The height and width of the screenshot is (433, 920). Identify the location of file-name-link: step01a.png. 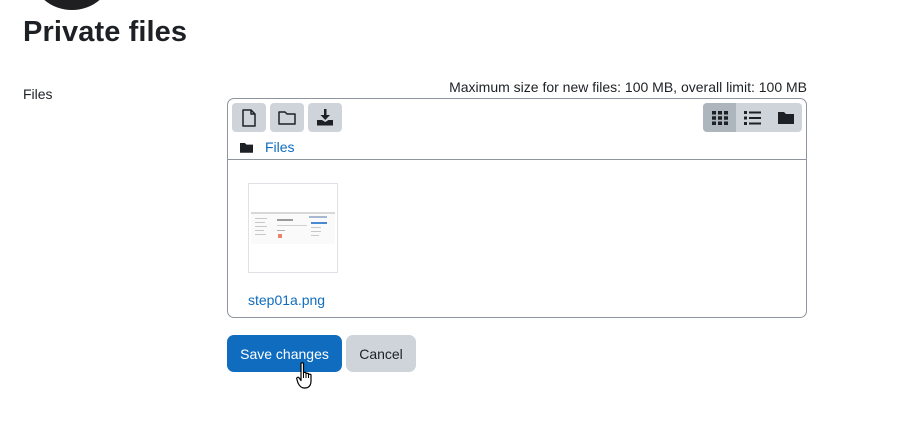
(294, 300).